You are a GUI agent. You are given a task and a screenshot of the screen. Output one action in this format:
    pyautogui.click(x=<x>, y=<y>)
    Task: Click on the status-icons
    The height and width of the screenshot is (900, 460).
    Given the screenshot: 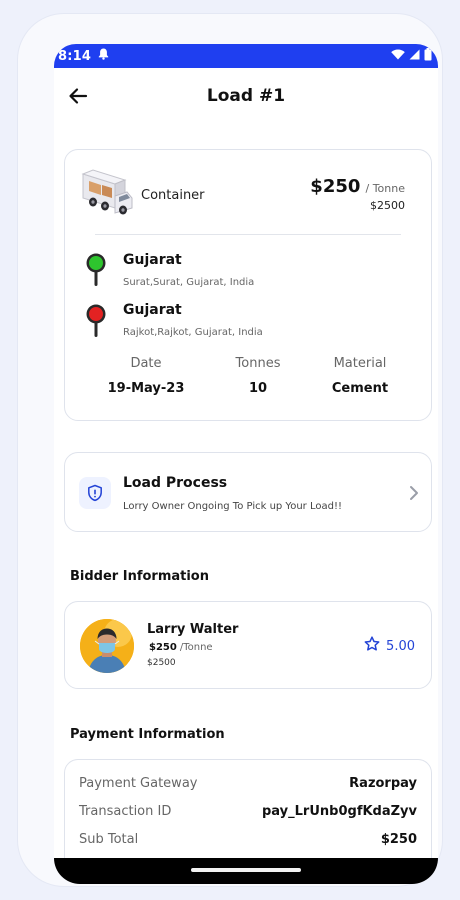 What is the action you would take?
    pyautogui.click(x=411, y=56)
    